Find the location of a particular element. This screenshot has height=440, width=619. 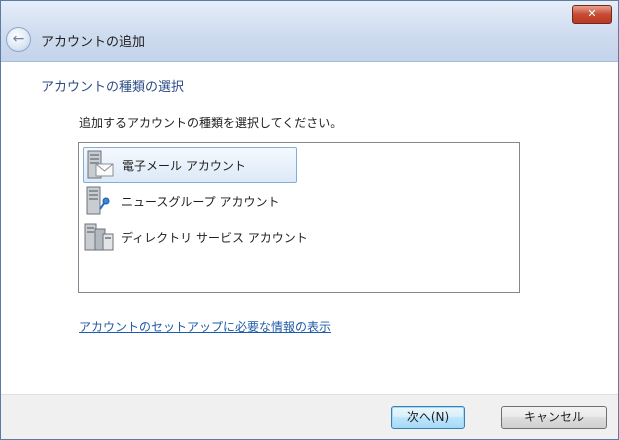

back-button: ← is located at coordinates (18, 39).